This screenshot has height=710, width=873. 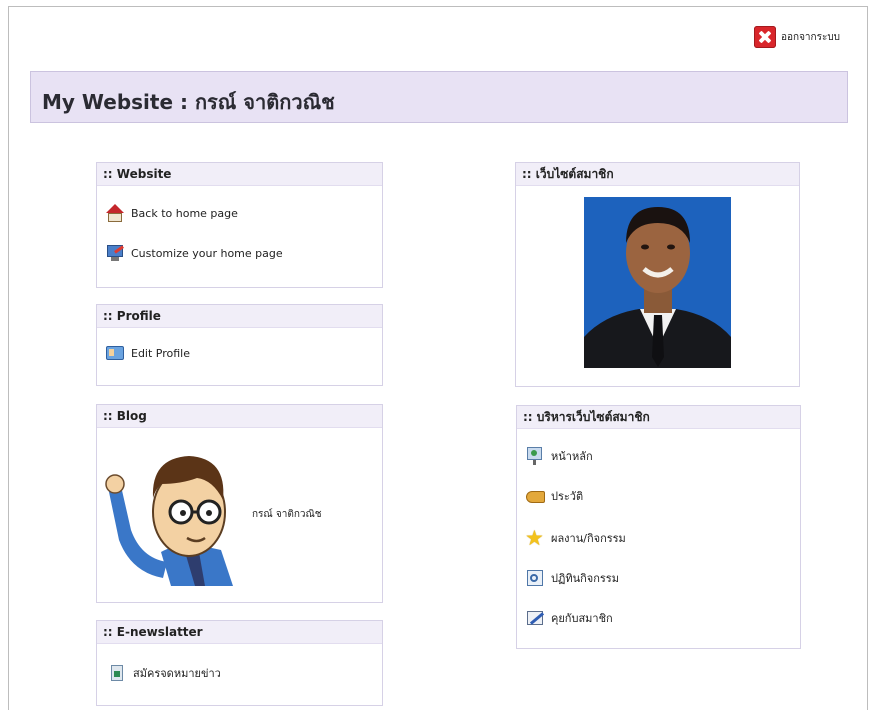 I want to click on chat-pen-icon, so click(x=535, y=618).